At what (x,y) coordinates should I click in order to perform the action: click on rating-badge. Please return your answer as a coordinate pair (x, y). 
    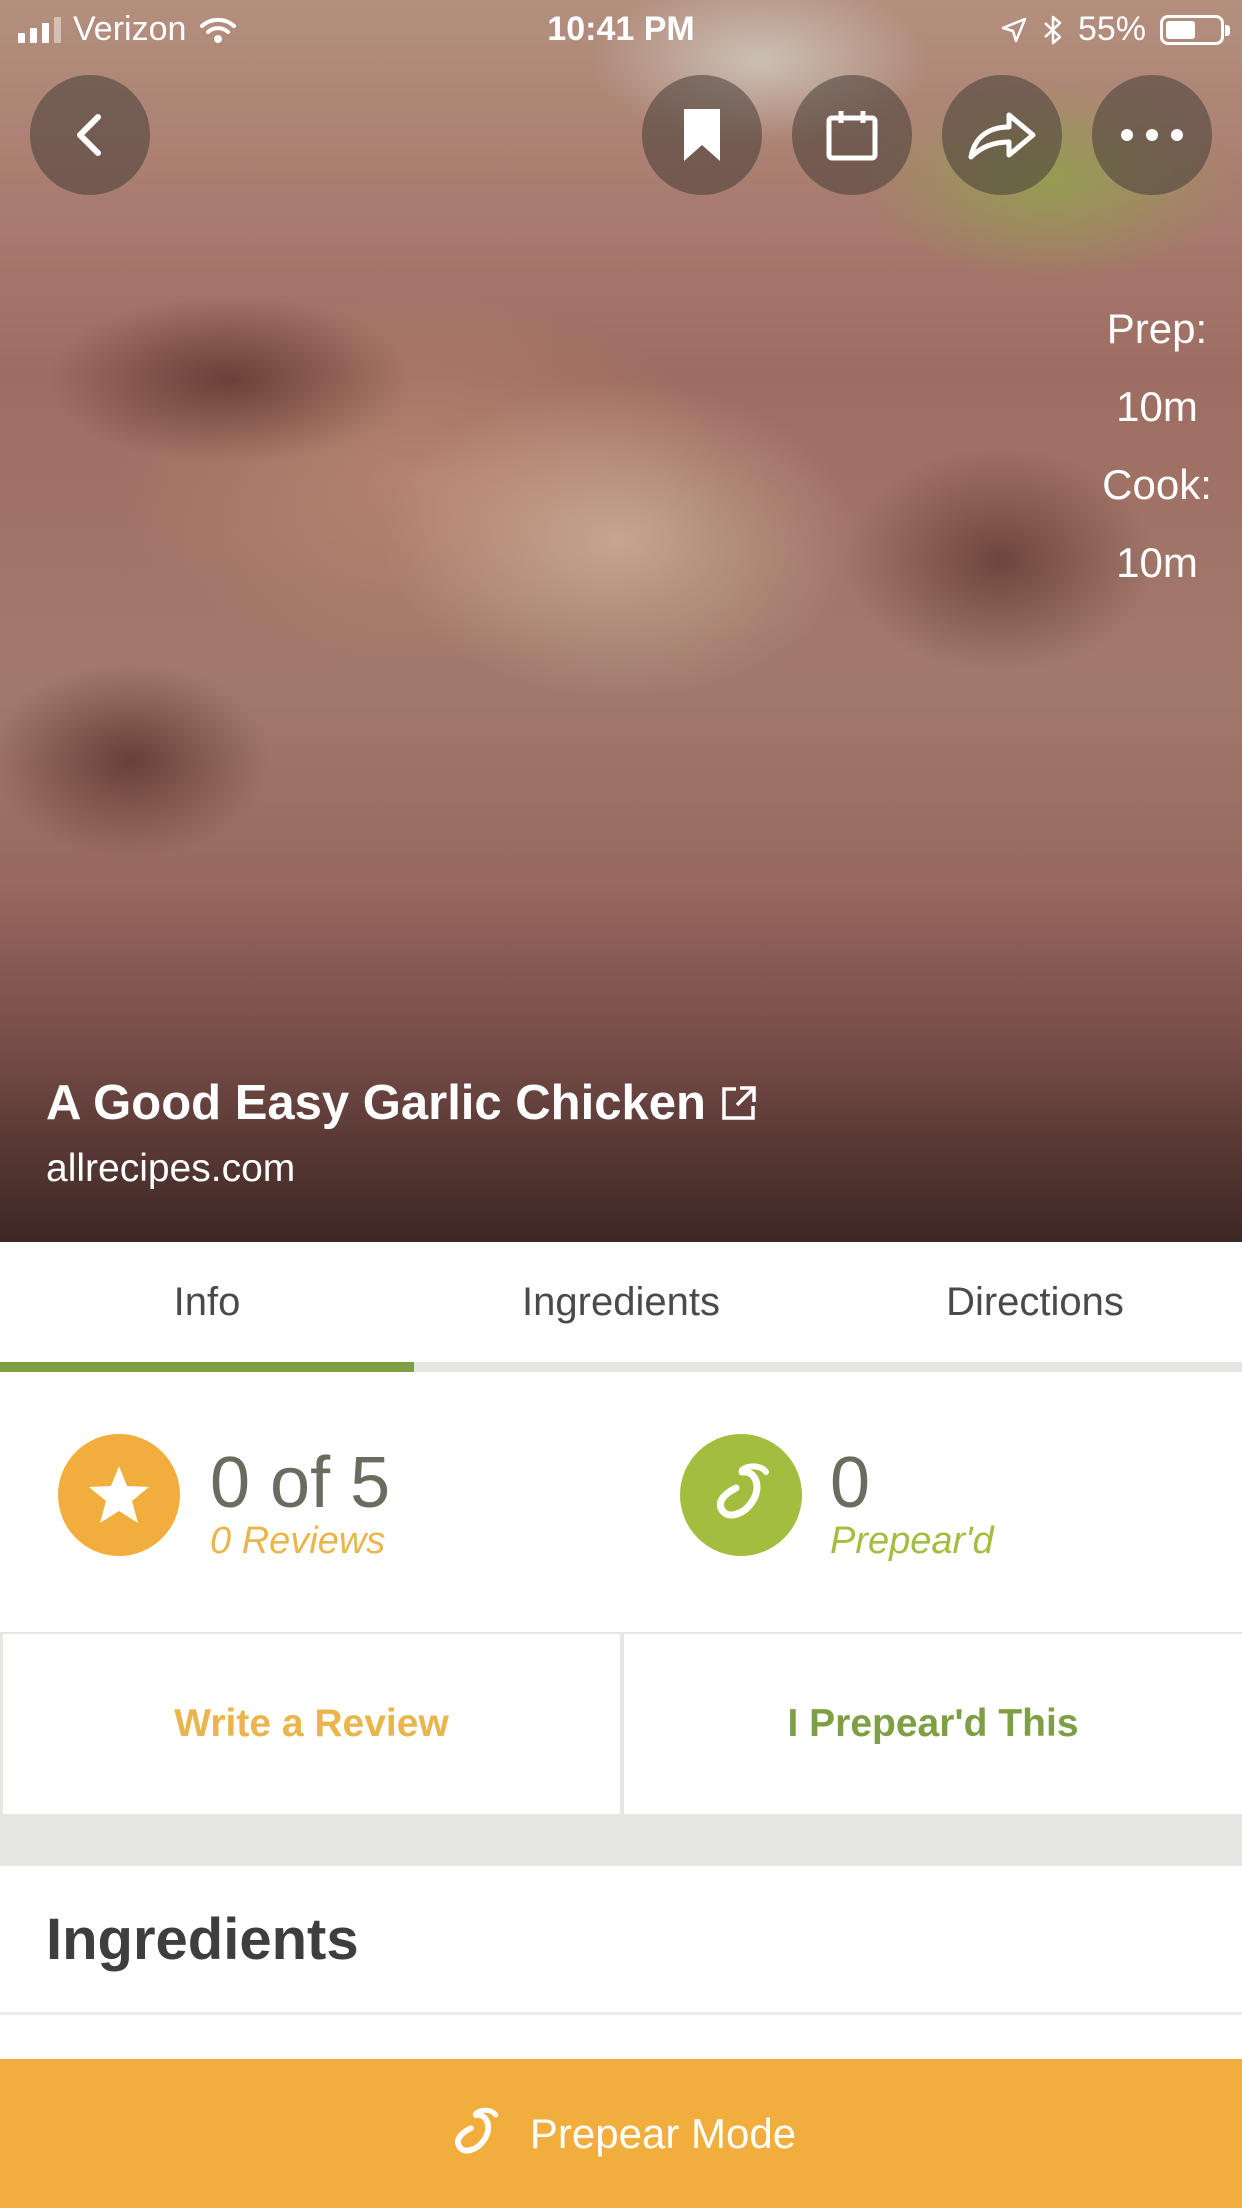
    Looking at the image, I should click on (119, 1495).